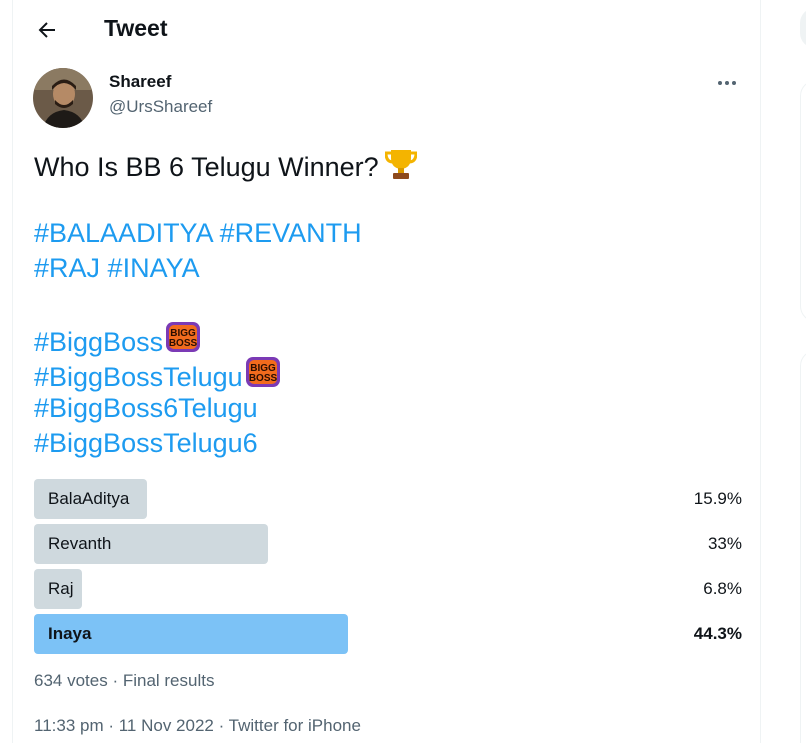 Image resolution: width=806 pixels, height=743 pixels. What do you see at coordinates (401, 163) in the screenshot?
I see `trophy-icon` at bounding box center [401, 163].